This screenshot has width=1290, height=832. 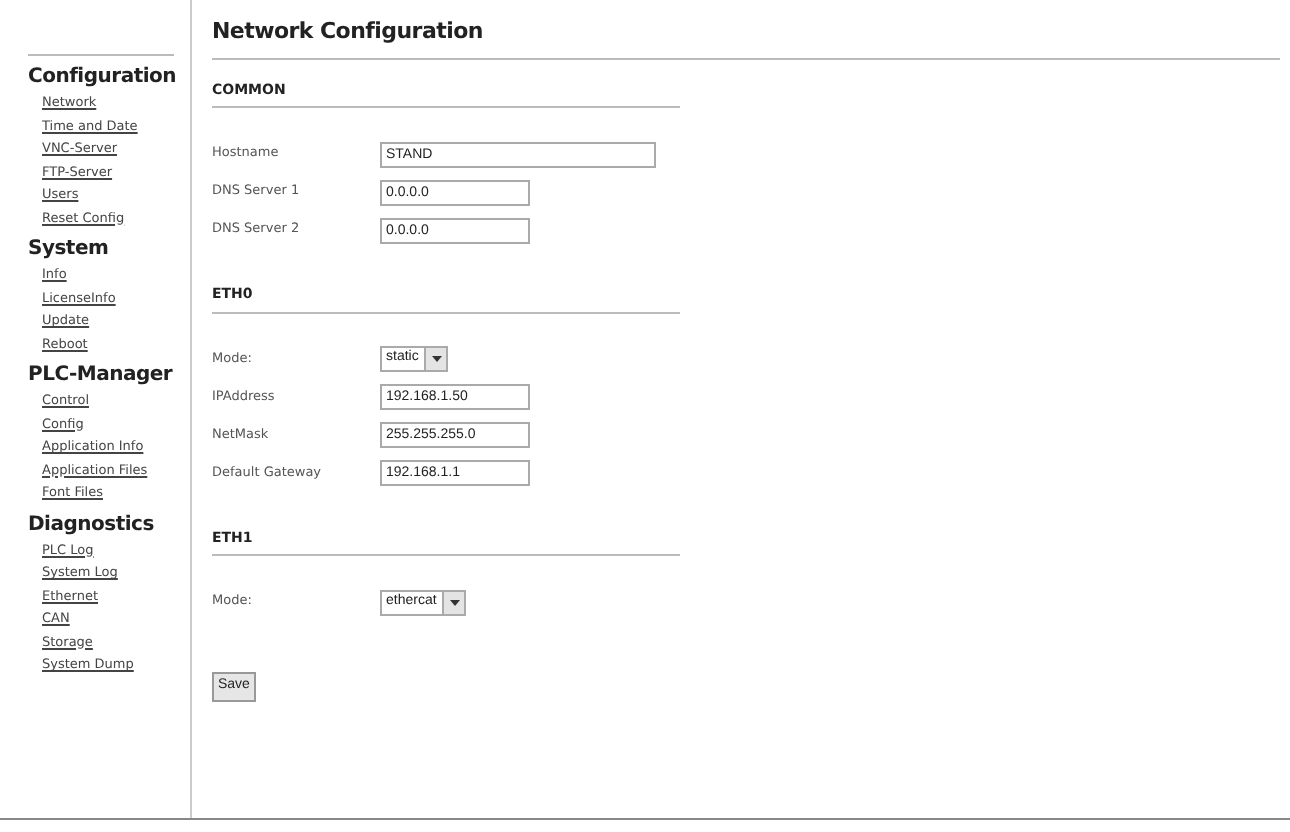 I want to click on sidebar-heading: System, so click(x=68, y=250).